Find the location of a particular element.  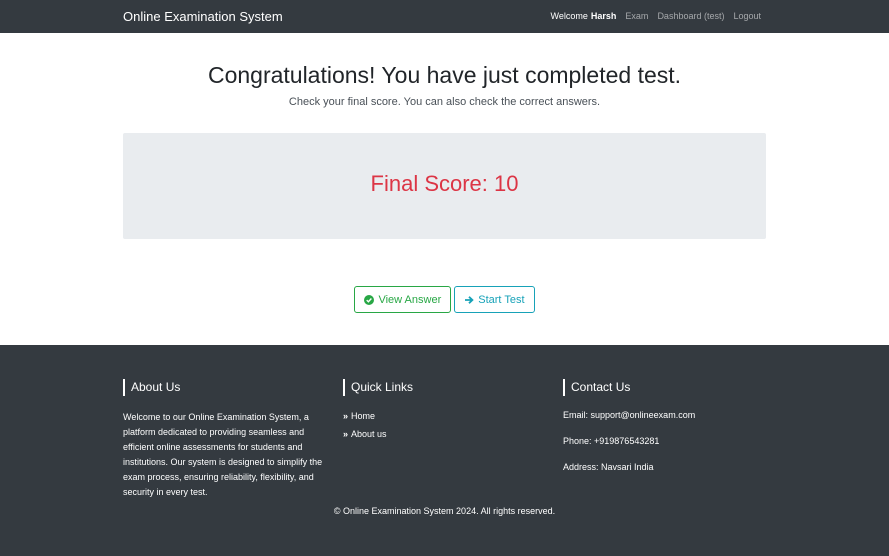

quick-link-home: » Home is located at coordinates (378, 416).